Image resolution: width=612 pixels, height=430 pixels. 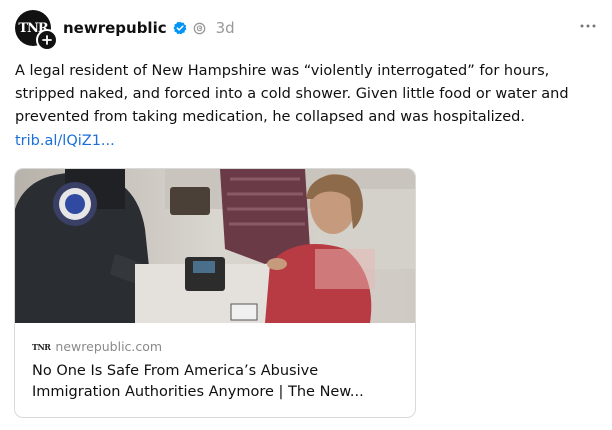 I want to click on verified-badge-icon, so click(x=180, y=28).